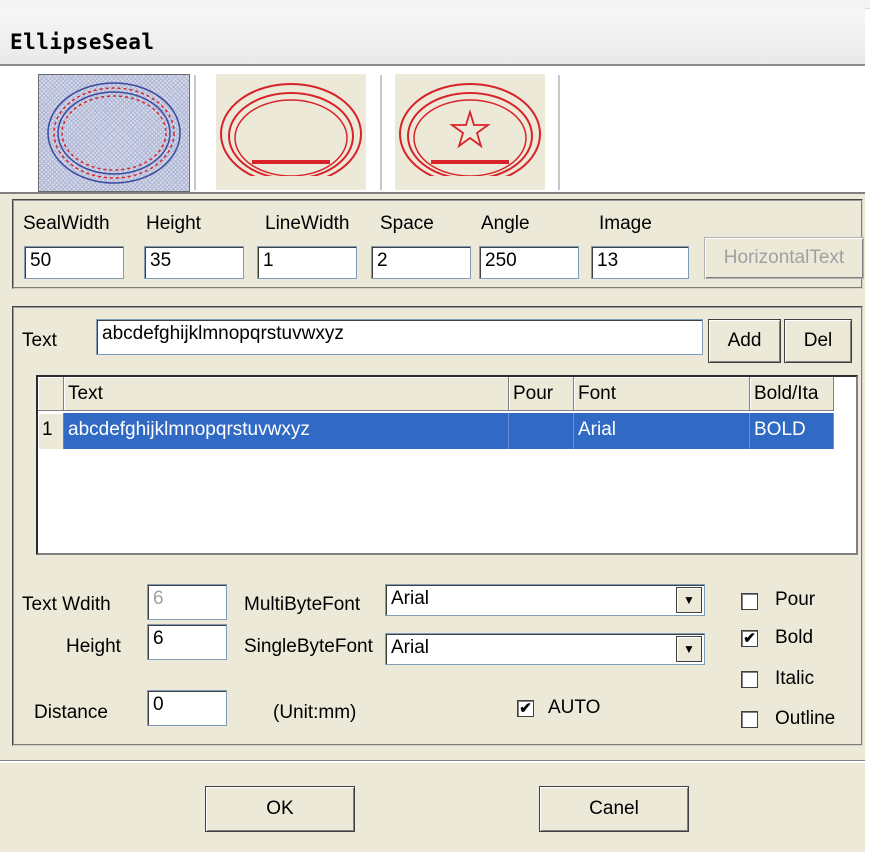  Describe the element at coordinates (315, 712) in the screenshot. I see `unit-label: (Unit:mm)` at that location.